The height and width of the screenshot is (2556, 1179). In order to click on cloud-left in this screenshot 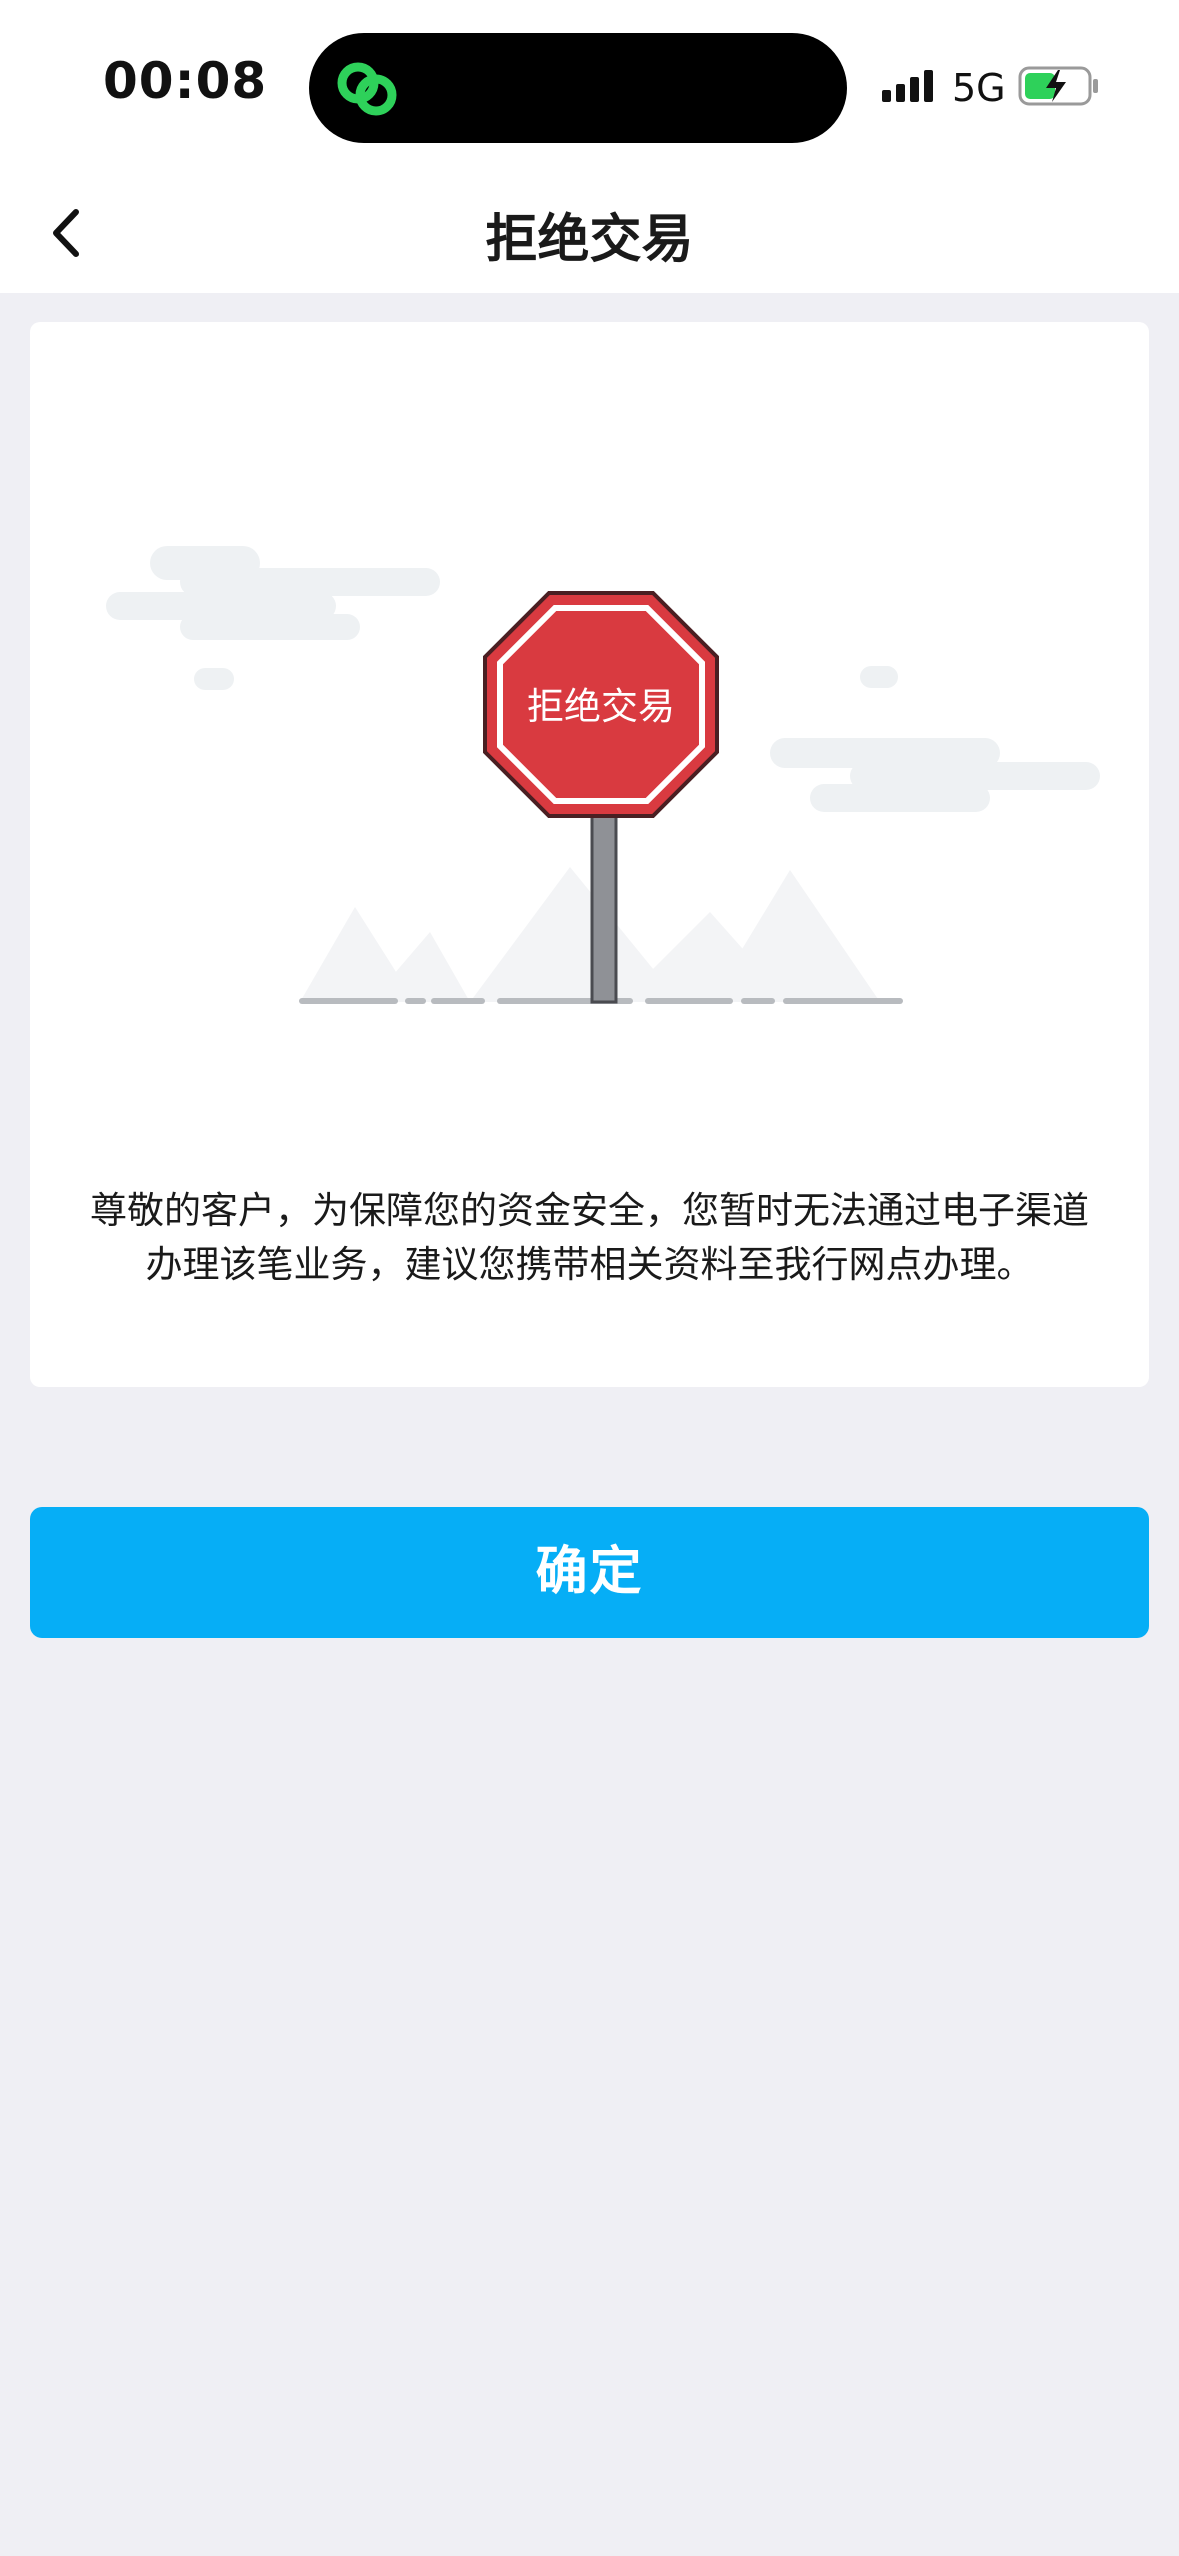, I will do `click(273, 618)`.